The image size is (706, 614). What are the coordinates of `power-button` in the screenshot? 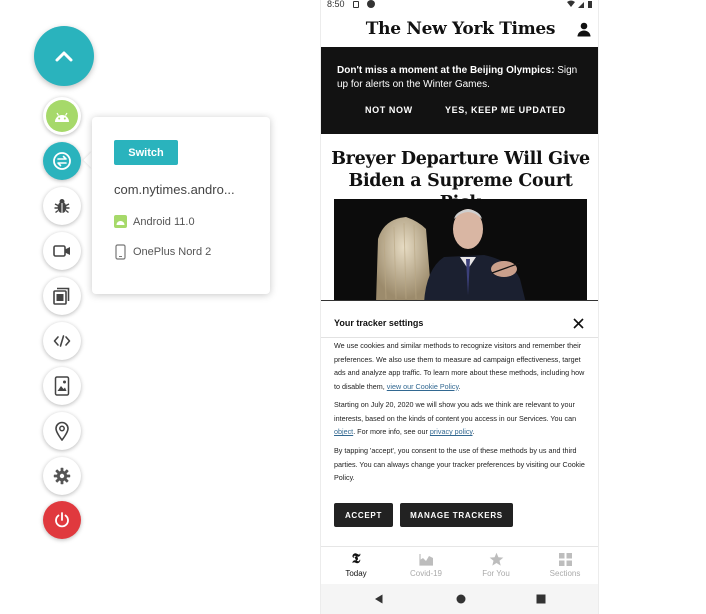 It's located at (62, 520).